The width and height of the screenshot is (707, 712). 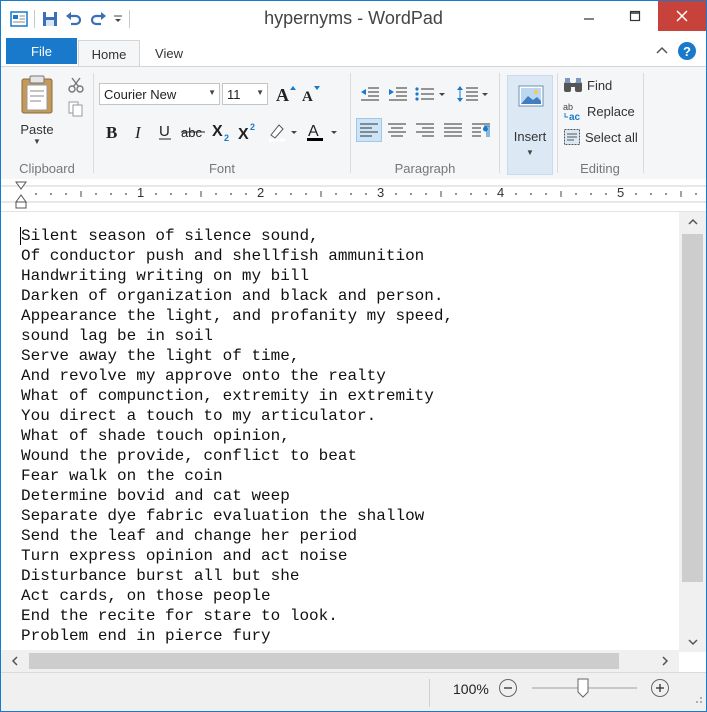 I want to click on editing-group: Editing, so click(x=600, y=123).